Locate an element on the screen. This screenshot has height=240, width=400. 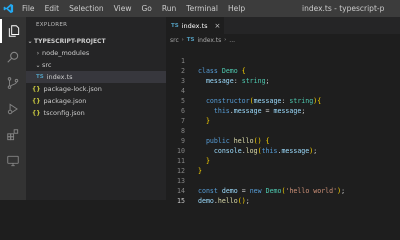
window-title: index.ts - typescript-p is located at coordinates (343, 8).